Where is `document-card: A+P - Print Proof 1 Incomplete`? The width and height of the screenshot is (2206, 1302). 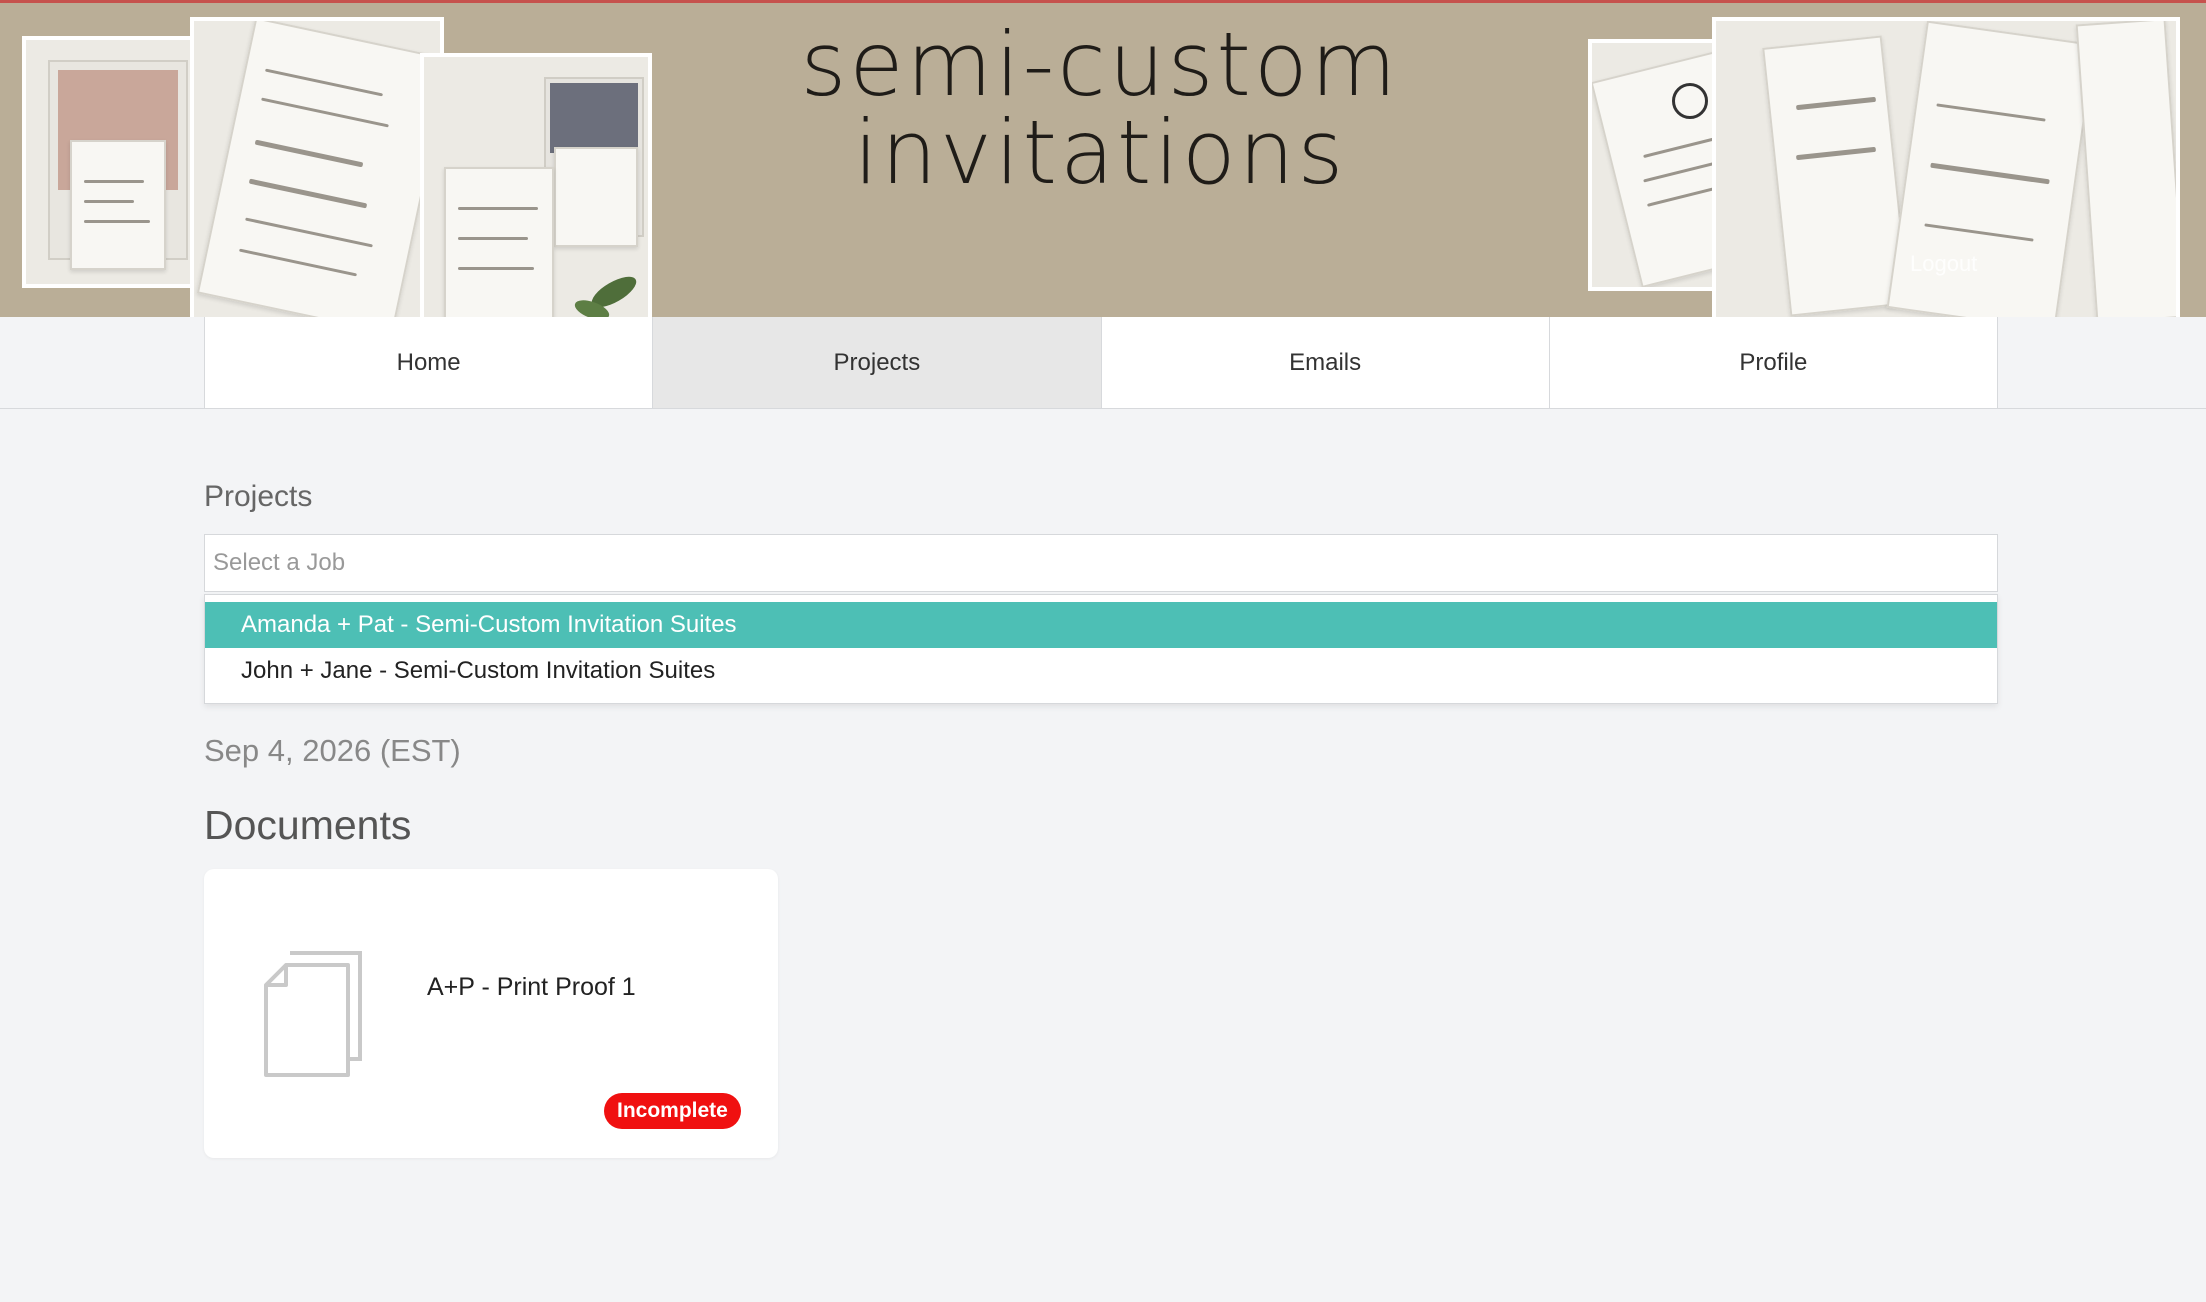 document-card: A+P - Print Proof 1 Incomplete is located at coordinates (491, 1013).